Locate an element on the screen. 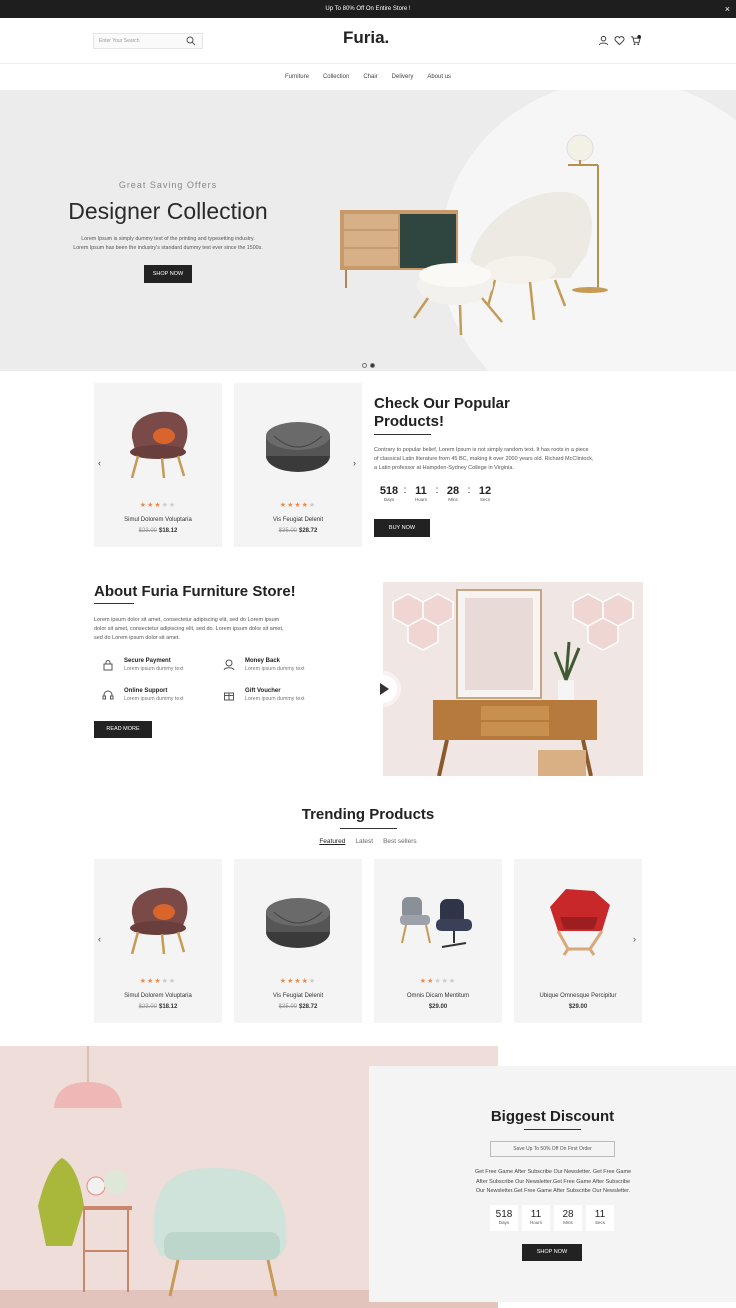  countdown-label: Secs is located at coordinates (599, 1222).